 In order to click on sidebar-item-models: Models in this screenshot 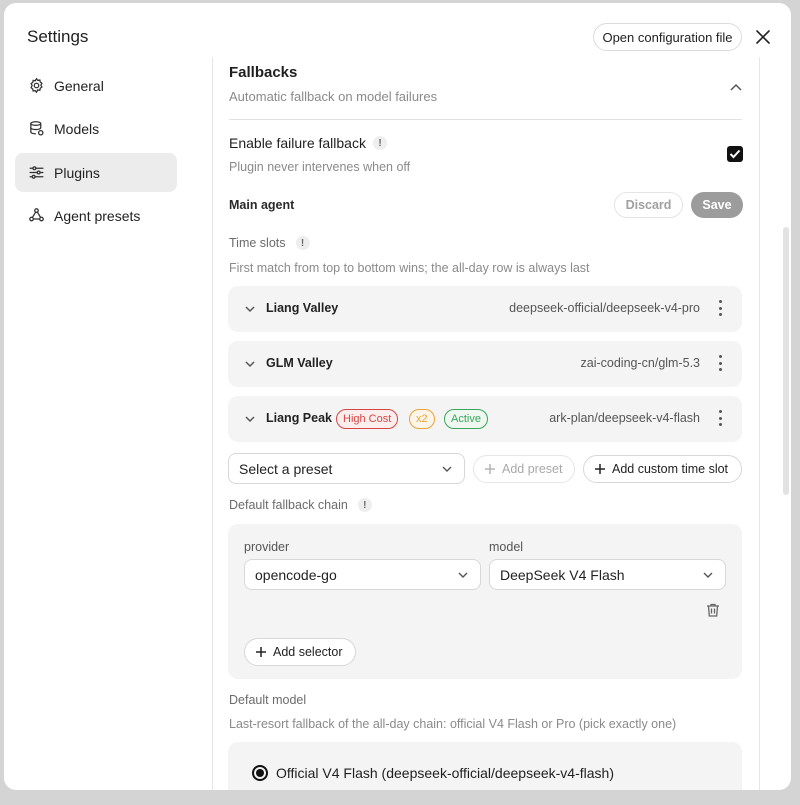, I will do `click(96, 128)`.